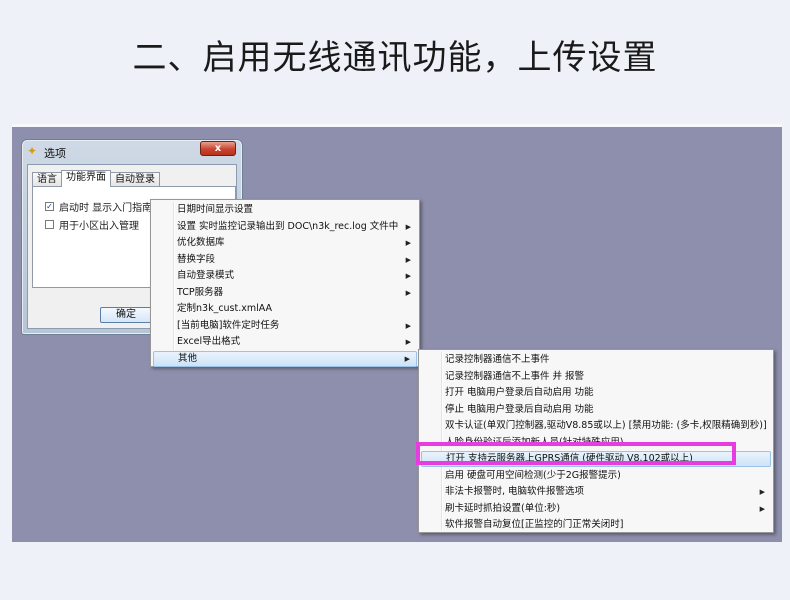 The image size is (790, 600). What do you see at coordinates (285, 210) in the screenshot?
I see `menu-item: 日期时间显示设置` at bounding box center [285, 210].